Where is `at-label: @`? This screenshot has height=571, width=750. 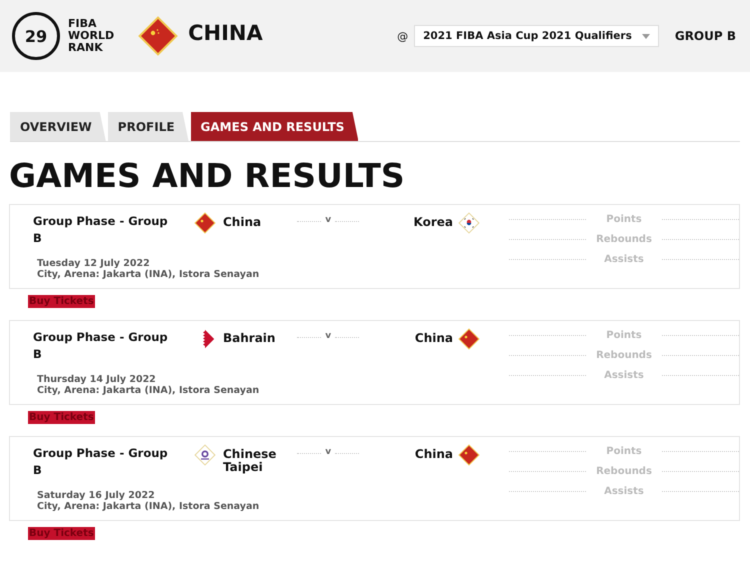 at-label: @ is located at coordinates (402, 36).